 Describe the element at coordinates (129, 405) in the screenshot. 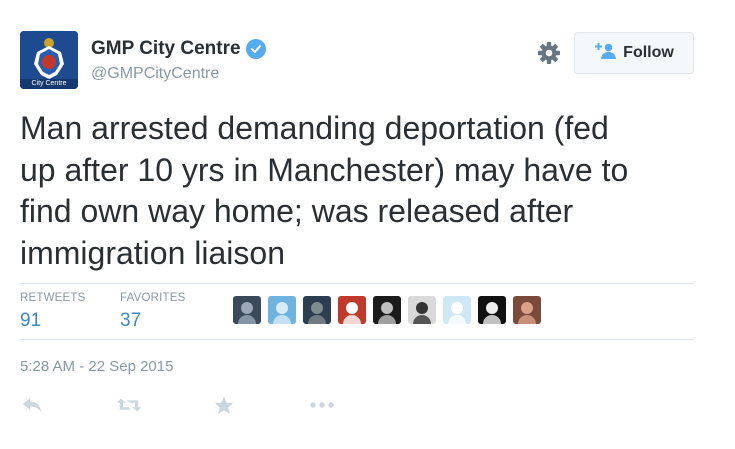

I see `retweet-icon` at that location.